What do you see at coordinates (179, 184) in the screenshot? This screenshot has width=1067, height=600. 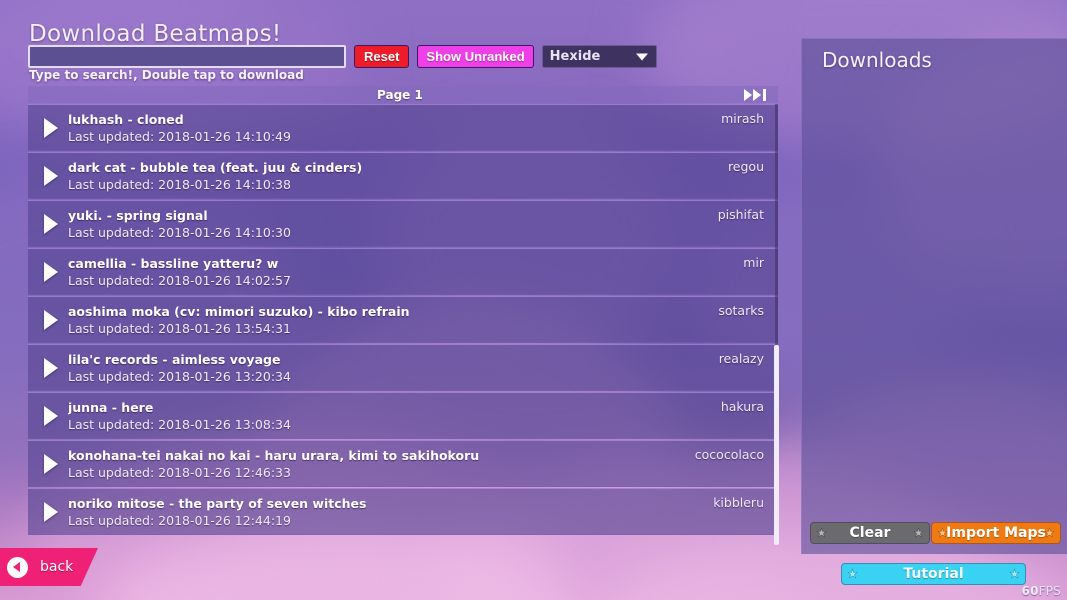 I see `beatmap-last-updated: Last updated: 2018-01-26 14:10:38` at bounding box center [179, 184].